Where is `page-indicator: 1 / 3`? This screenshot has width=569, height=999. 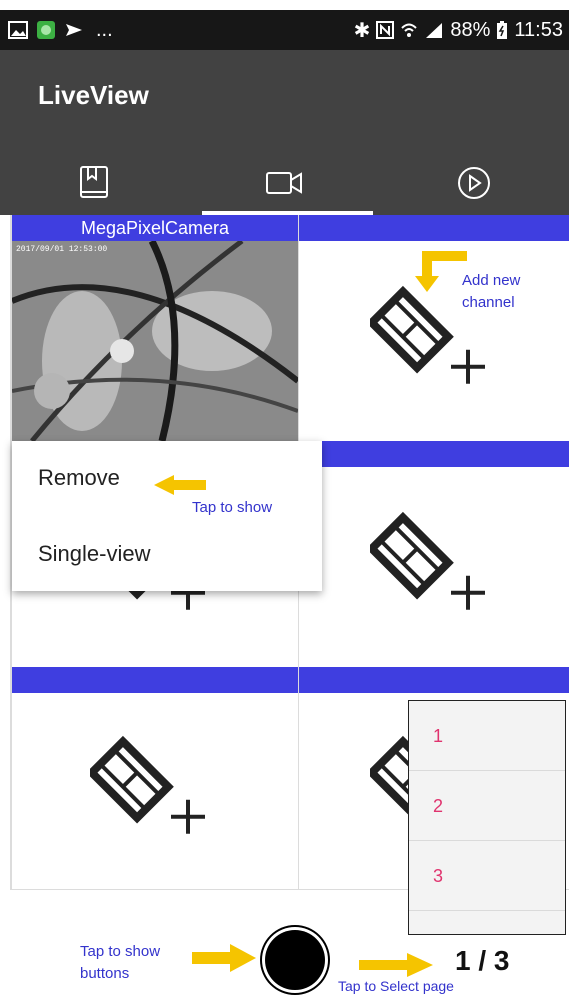
page-indicator: 1 / 3 is located at coordinates (482, 961).